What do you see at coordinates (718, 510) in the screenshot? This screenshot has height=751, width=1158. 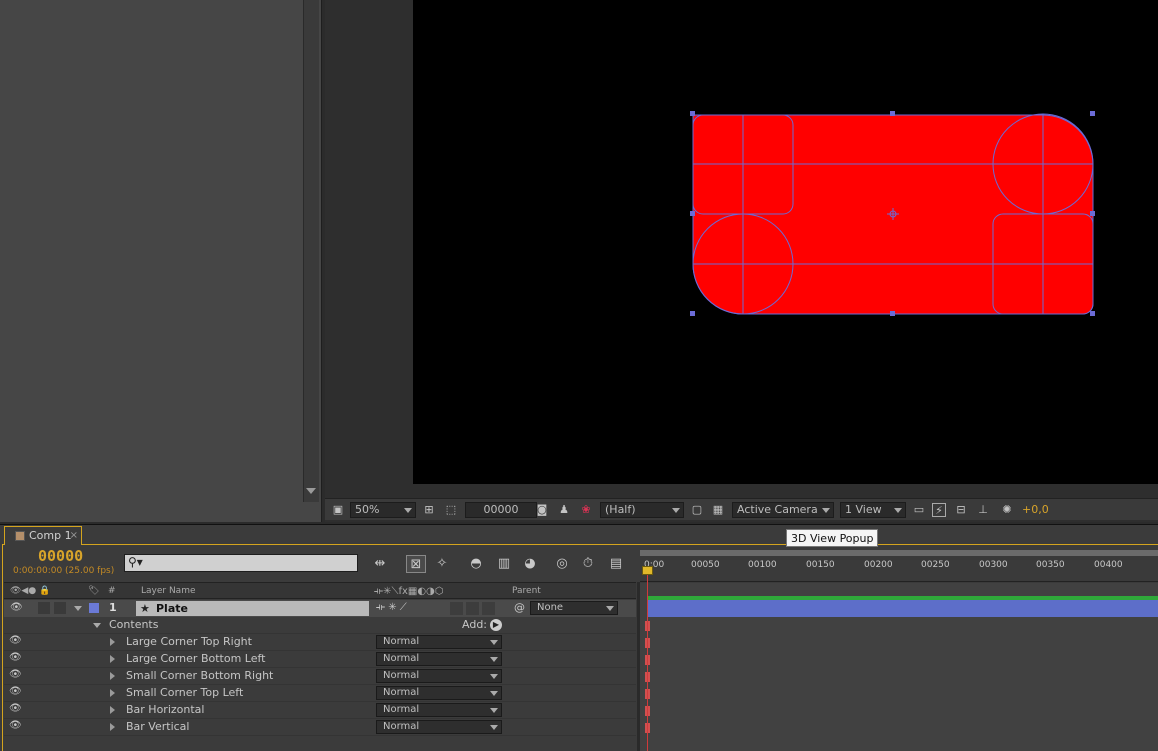 I see `transparency-grid-icon: ▦` at bounding box center [718, 510].